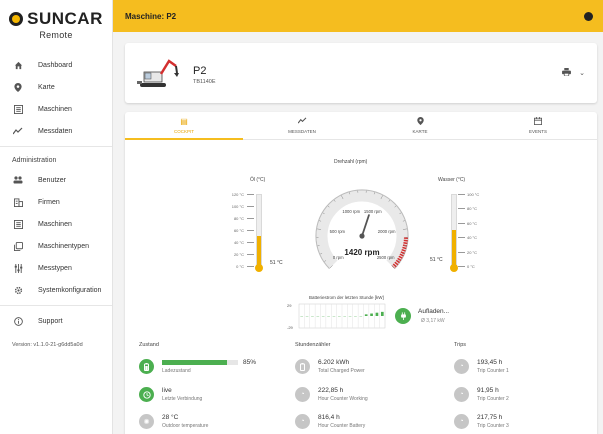  I want to click on sidebar-item-maschinentypen: Maschinentypen, so click(56, 246).